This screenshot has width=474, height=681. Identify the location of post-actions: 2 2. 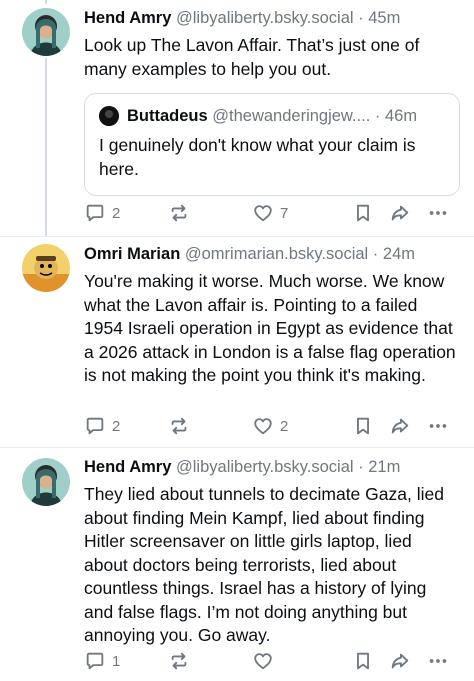
(272, 426).